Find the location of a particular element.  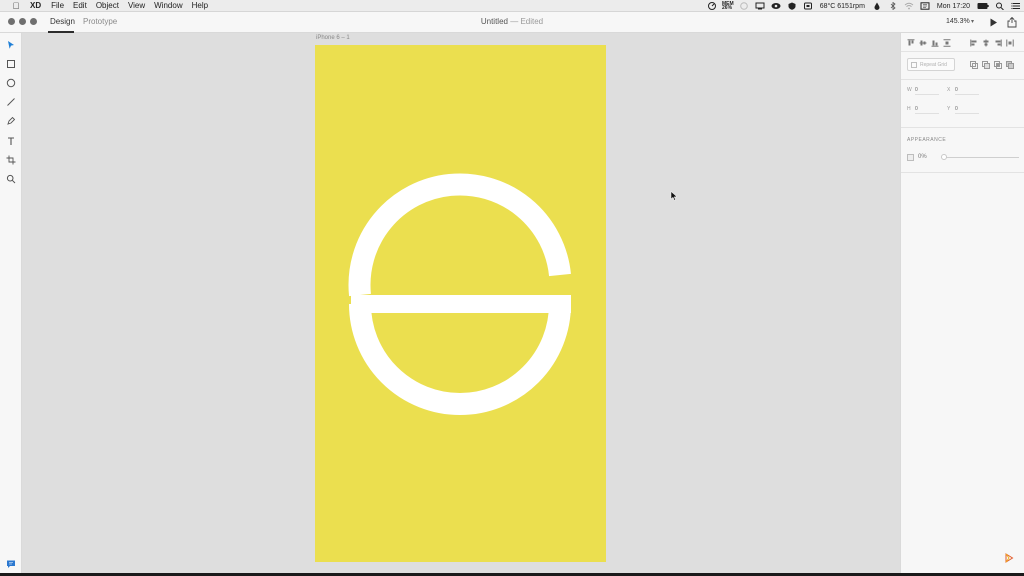

preview-play-icon is located at coordinates (993, 22).